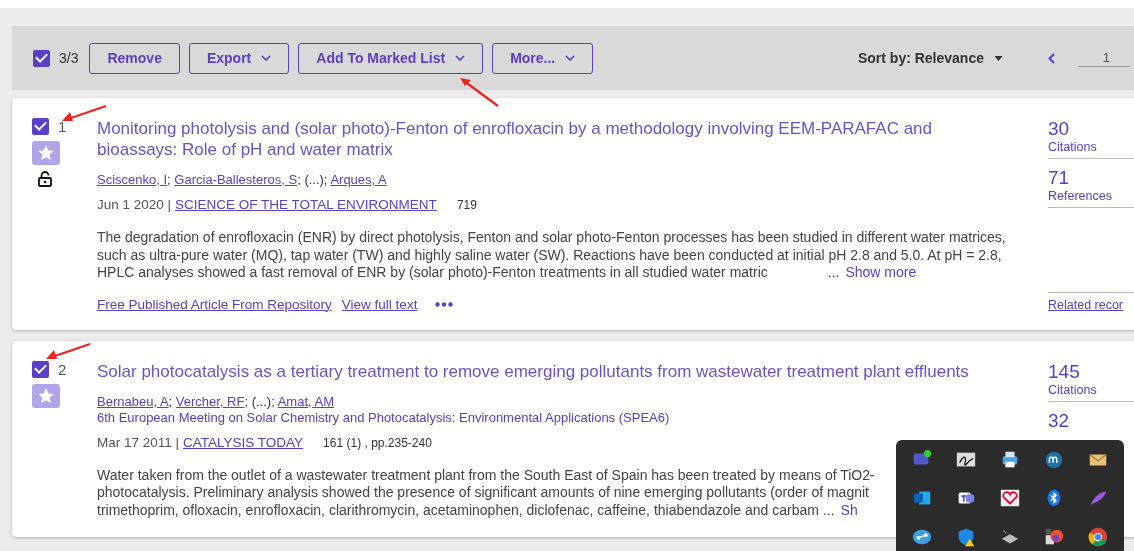 This screenshot has height=551, width=1134. What do you see at coordinates (1104, 58) in the screenshot?
I see `page-field: 1` at bounding box center [1104, 58].